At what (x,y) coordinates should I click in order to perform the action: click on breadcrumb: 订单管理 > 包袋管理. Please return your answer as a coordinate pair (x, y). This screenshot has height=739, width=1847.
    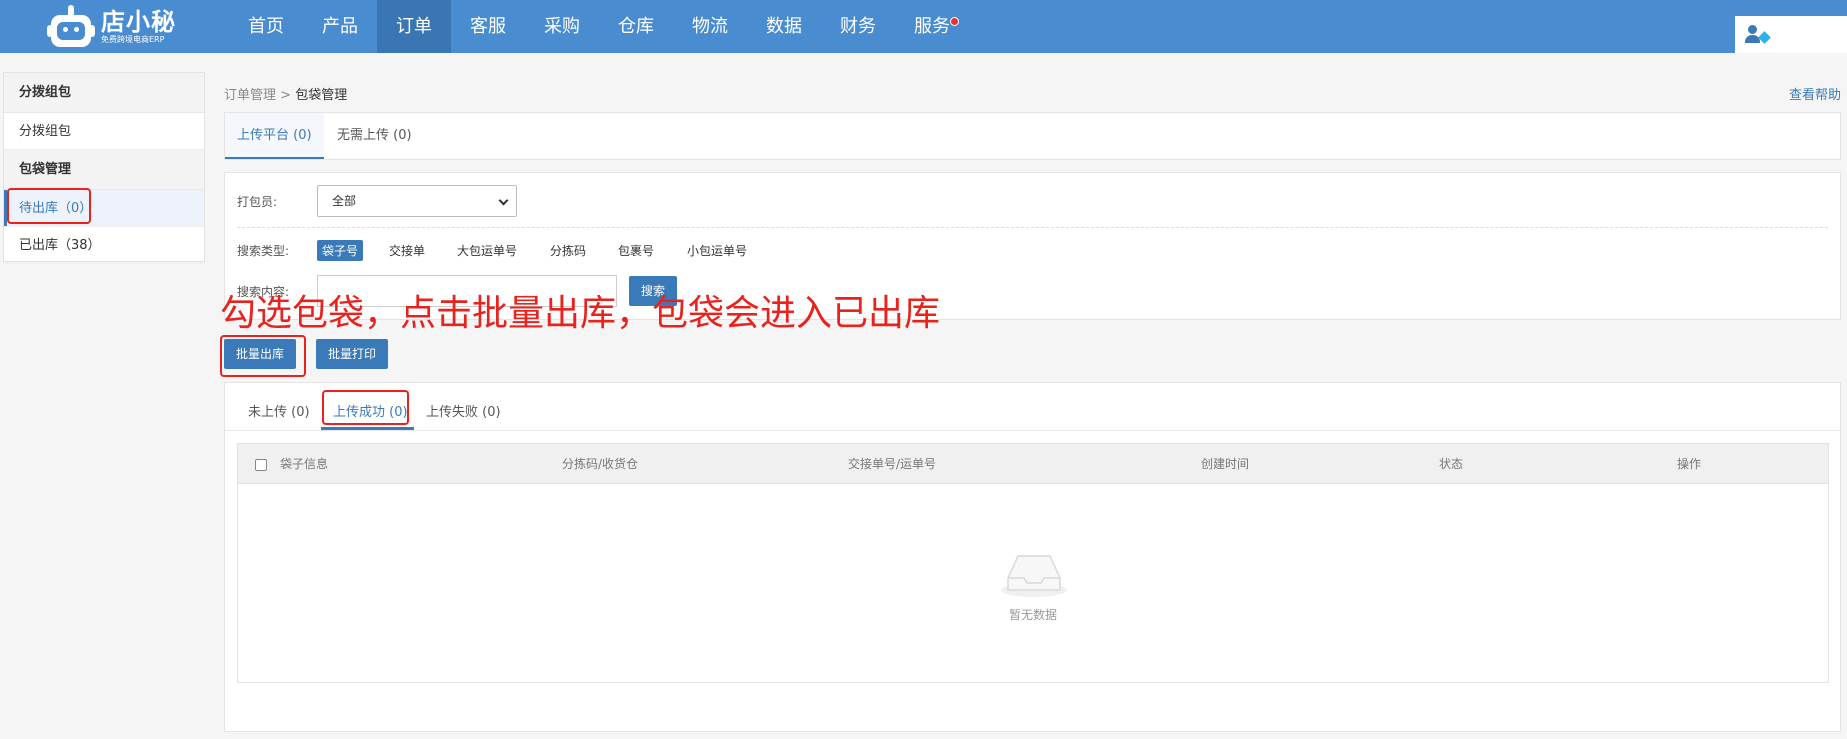
    Looking at the image, I should click on (285, 93).